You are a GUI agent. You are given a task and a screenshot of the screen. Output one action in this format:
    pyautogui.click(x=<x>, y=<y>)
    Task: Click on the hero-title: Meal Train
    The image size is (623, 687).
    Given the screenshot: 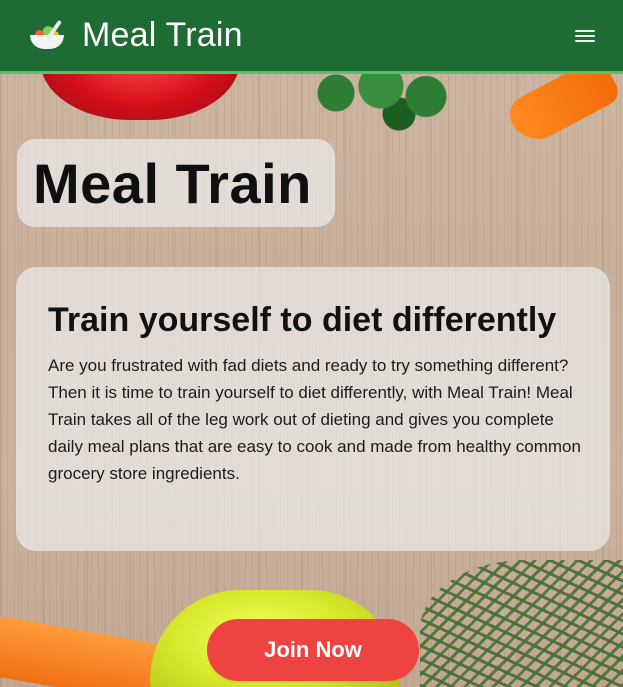 What is the action you would take?
    pyautogui.click(x=172, y=183)
    